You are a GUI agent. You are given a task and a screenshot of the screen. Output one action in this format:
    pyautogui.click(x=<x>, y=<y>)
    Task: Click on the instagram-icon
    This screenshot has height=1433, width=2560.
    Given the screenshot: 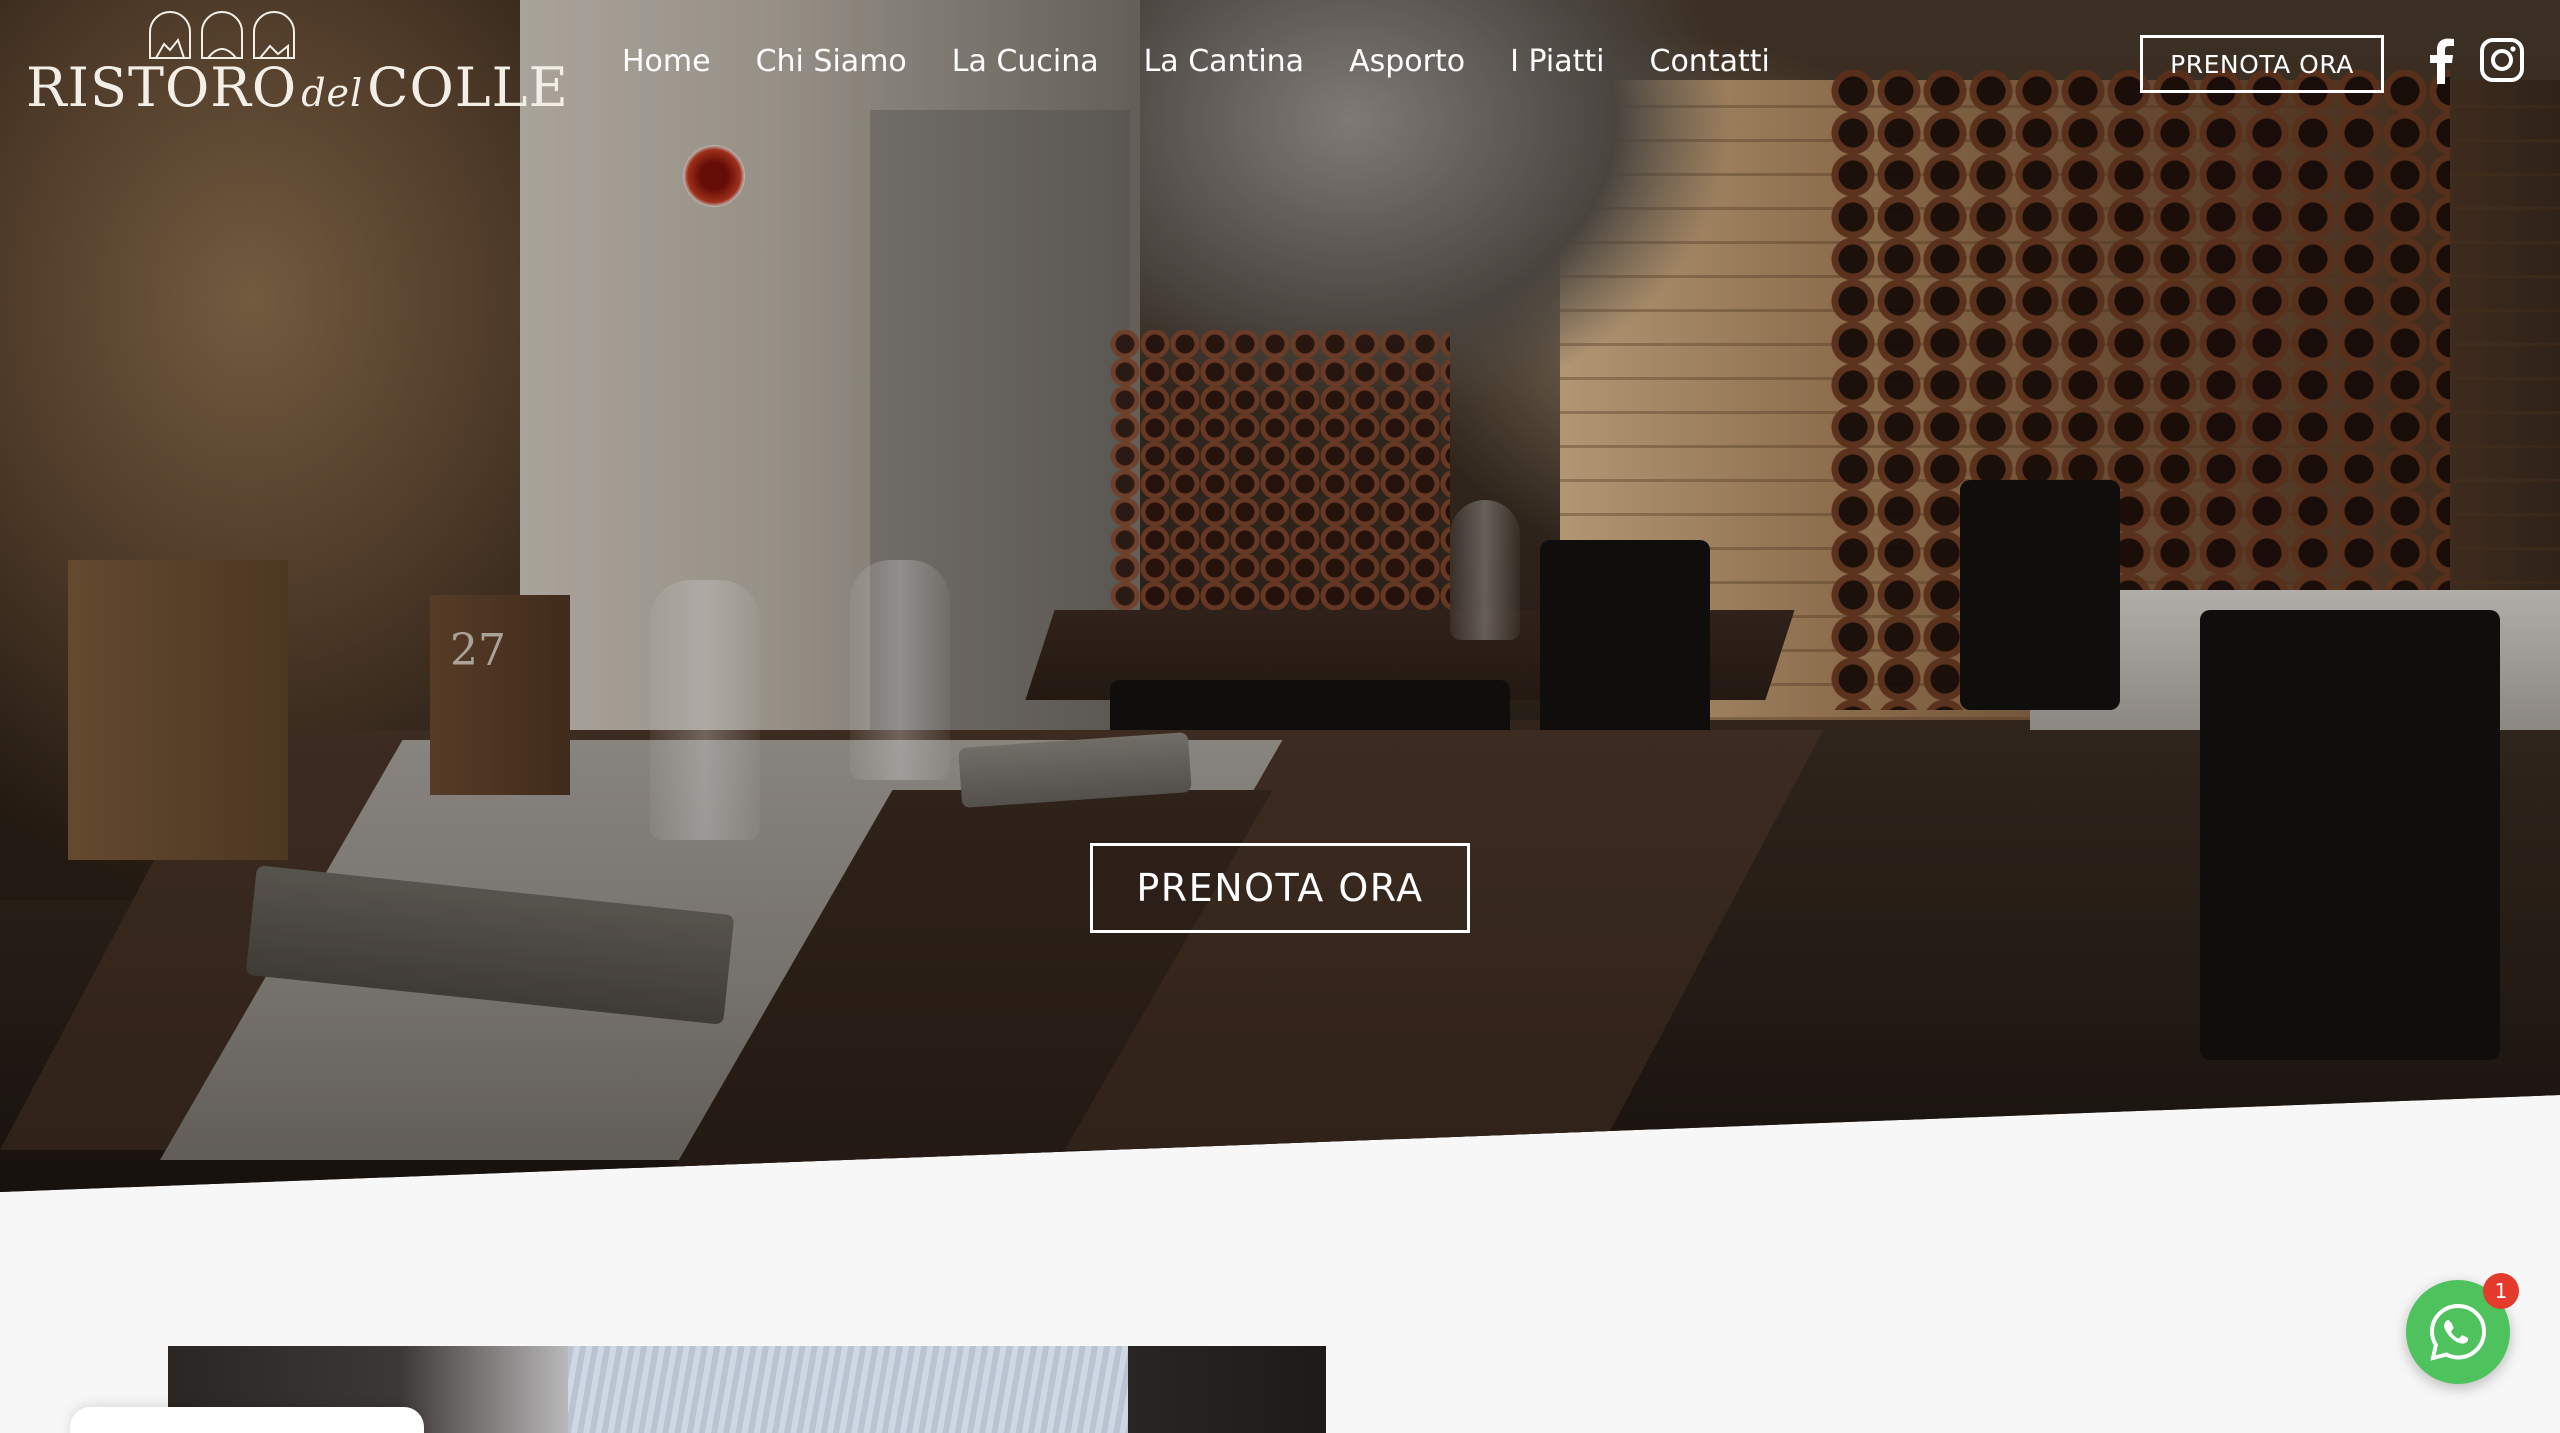 What is the action you would take?
    pyautogui.click(x=2502, y=60)
    